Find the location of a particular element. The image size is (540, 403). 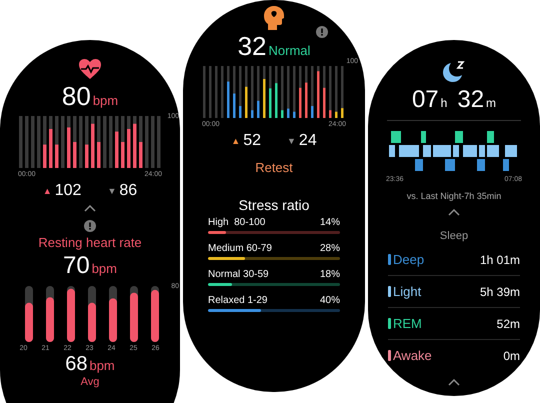

stage-name: REM is located at coordinates (408, 323).